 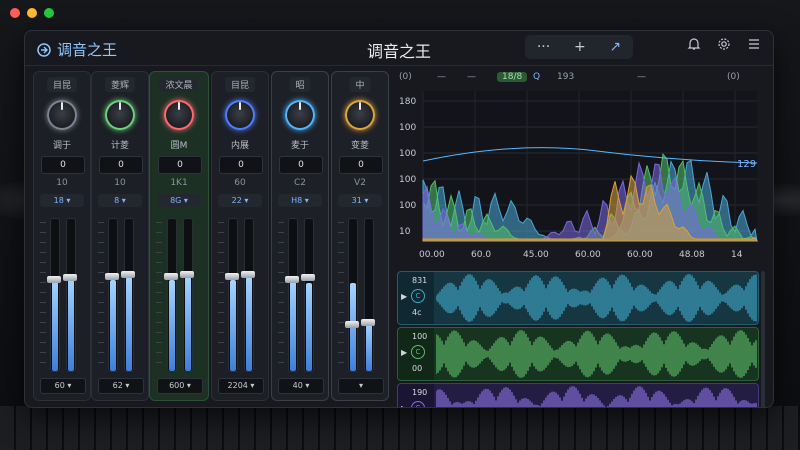 What do you see at coordinates (120, 200) in the screenshot?
I see `channel-select: 8 ▾` at bounding box center [120, 200].